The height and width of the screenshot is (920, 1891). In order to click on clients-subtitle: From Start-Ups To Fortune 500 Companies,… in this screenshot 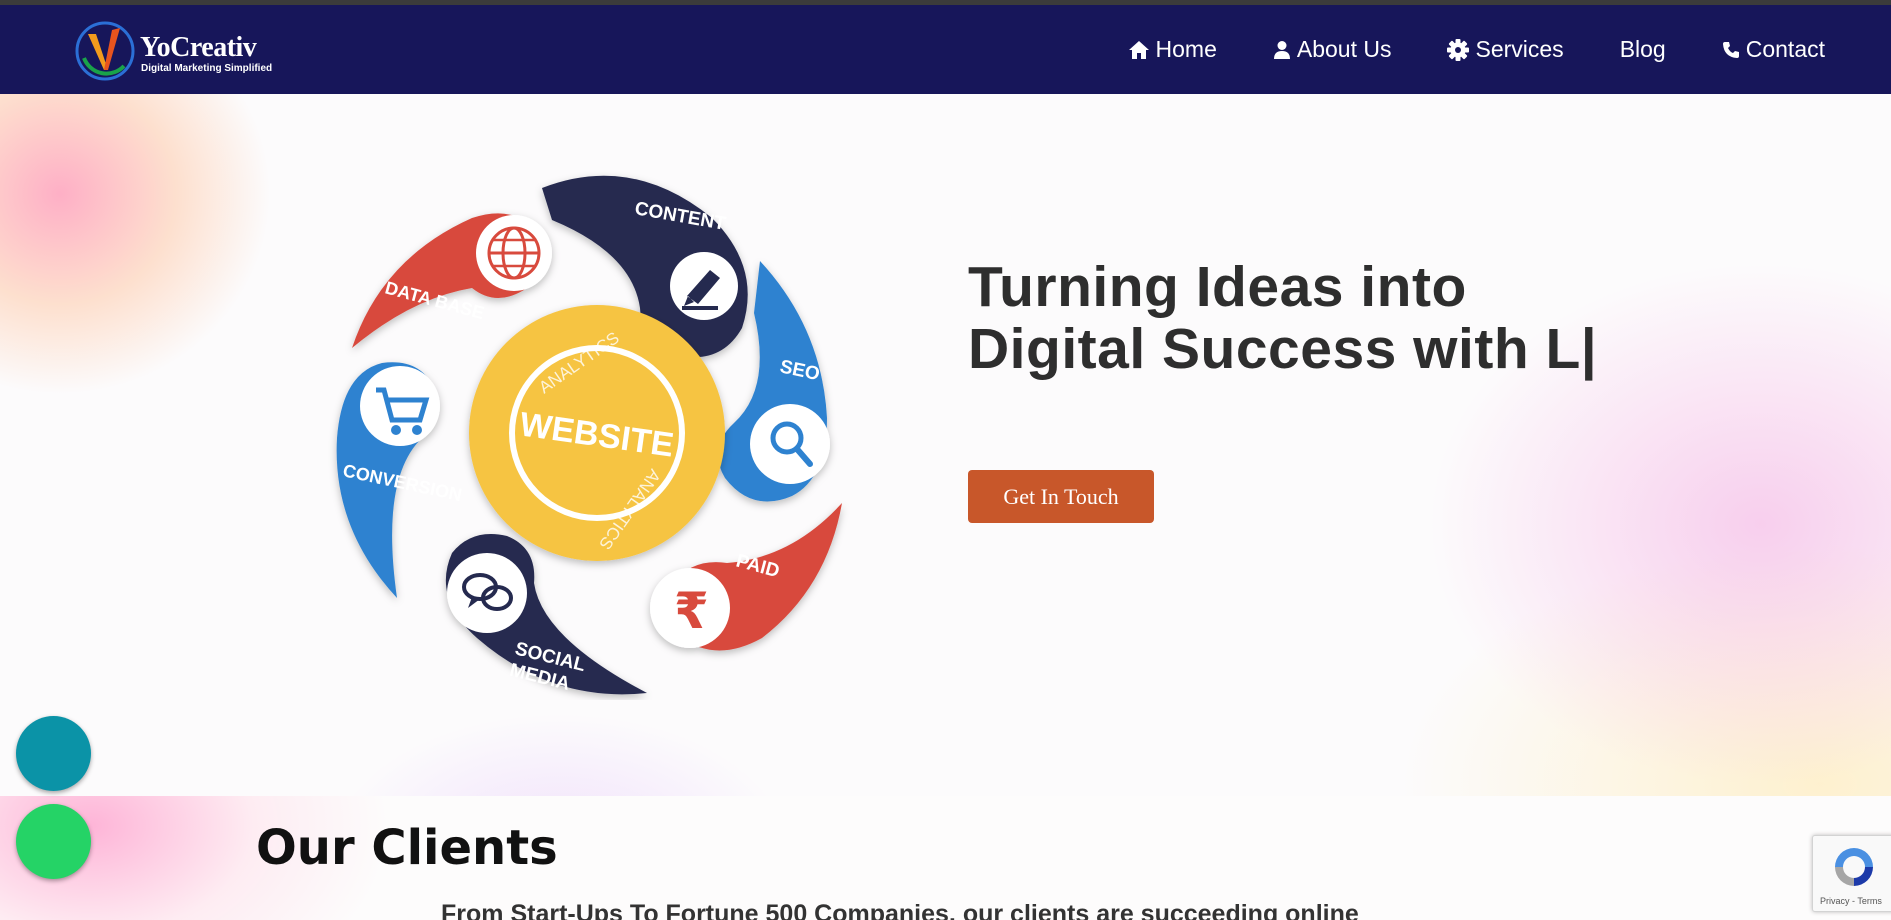, I will do `click(900, 910)`.